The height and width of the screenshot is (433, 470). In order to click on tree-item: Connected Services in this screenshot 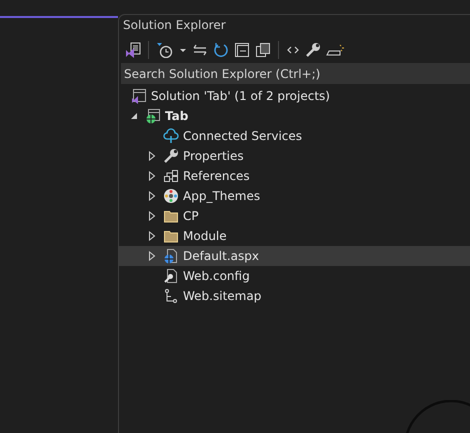, I will do `click(294, 136)`.